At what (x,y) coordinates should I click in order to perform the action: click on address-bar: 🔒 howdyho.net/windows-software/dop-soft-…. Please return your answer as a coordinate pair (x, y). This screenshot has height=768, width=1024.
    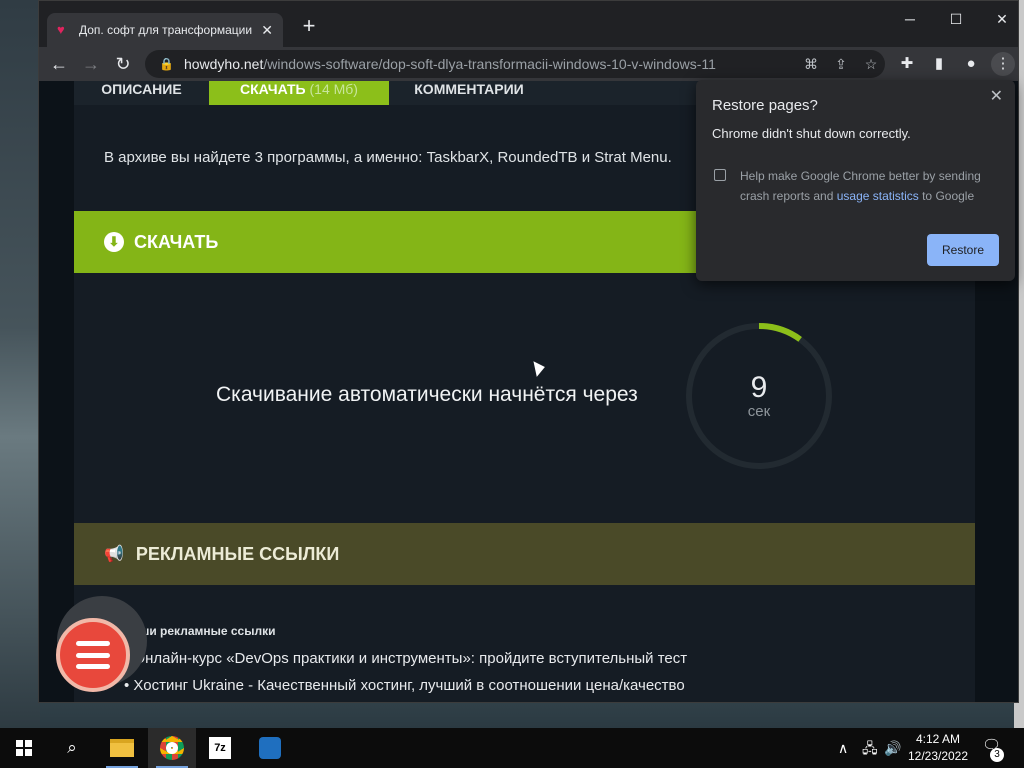
    Looking at the image, I should click on (515, 64).